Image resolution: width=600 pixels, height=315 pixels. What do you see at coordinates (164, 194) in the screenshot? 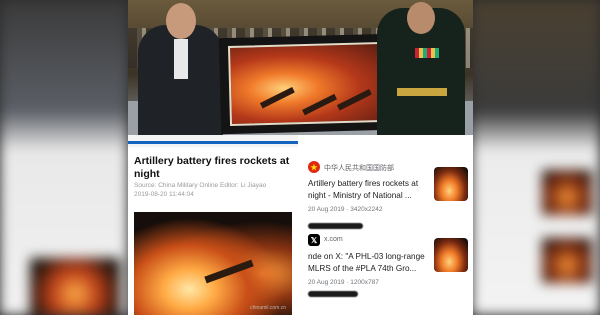
I see `article-date: 2019-08-20 11:44:04` at bounding box center [164, 194].